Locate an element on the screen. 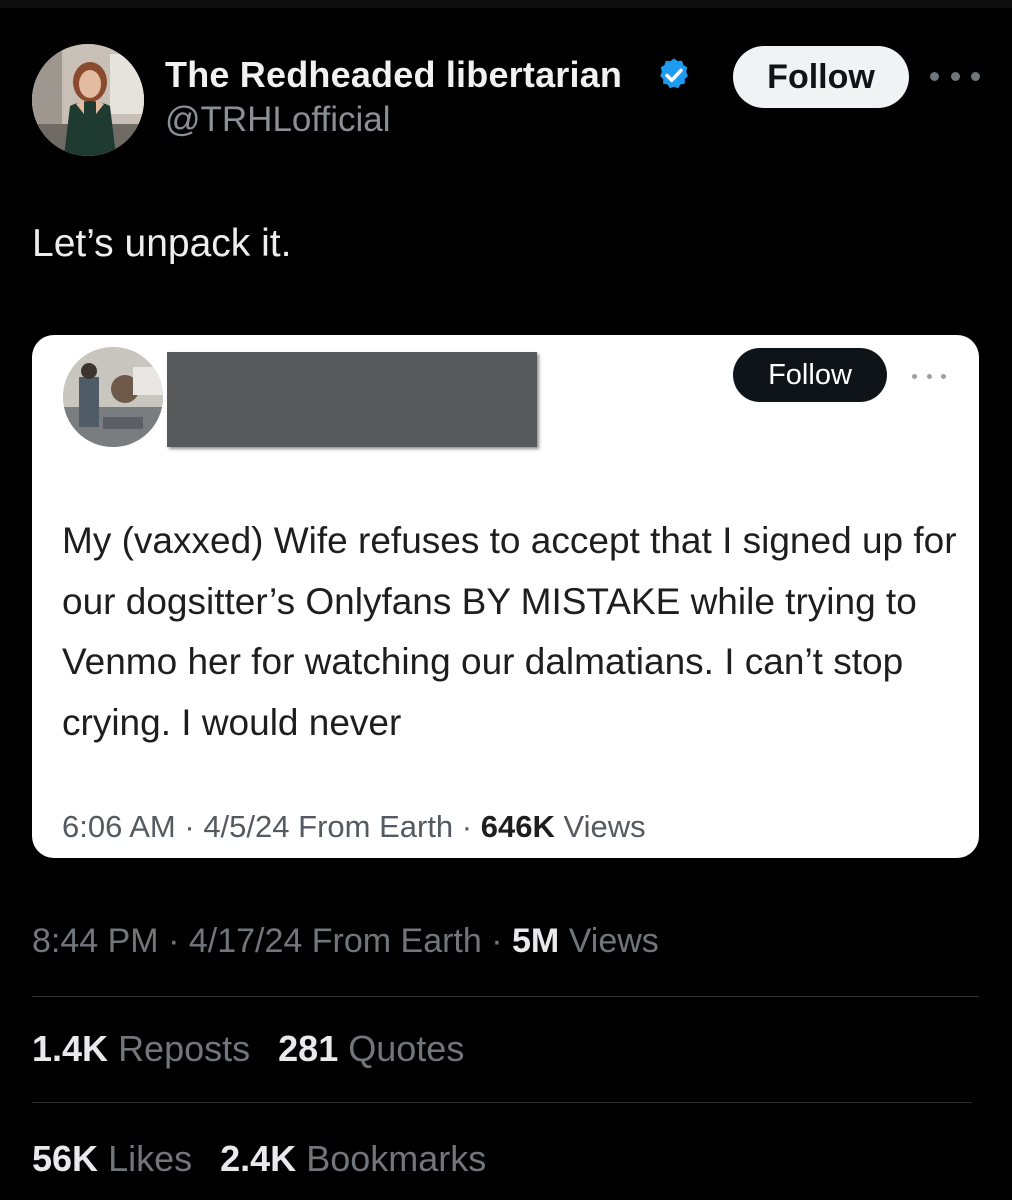 Image resolution: width=1012 pixels, height=1200 pixels. likes-count: 56K is located at coordinates (65, 1158).